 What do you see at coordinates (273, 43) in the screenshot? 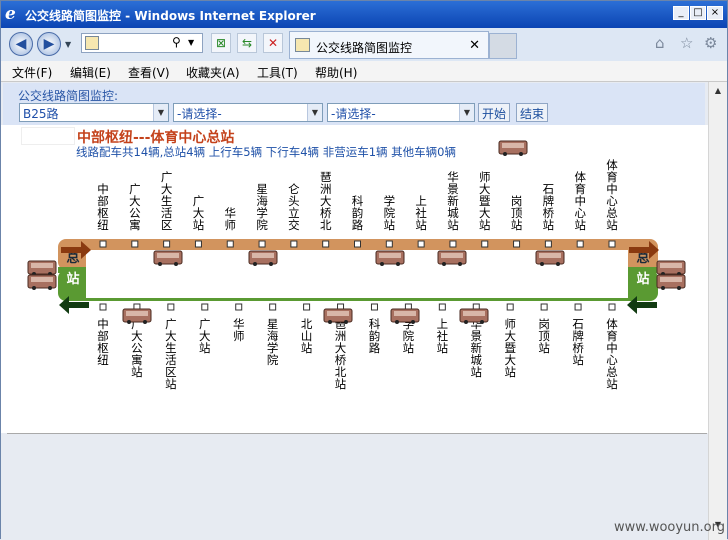
I see `stop-icon: ✕` at bounding box center [273, 43].